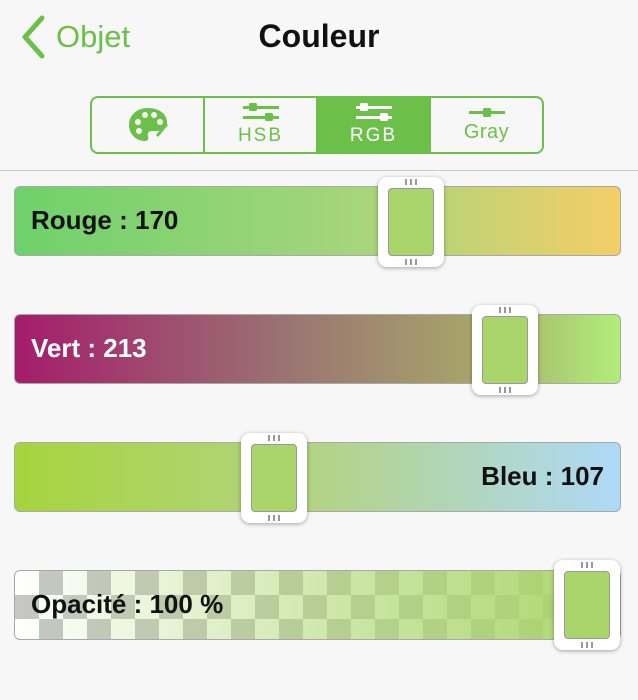 This screenshot has height=700, width=638. Describe the element at coordinates (317, 222) in the screenshot. I see `red-slider: Rouge : 170` at that location.